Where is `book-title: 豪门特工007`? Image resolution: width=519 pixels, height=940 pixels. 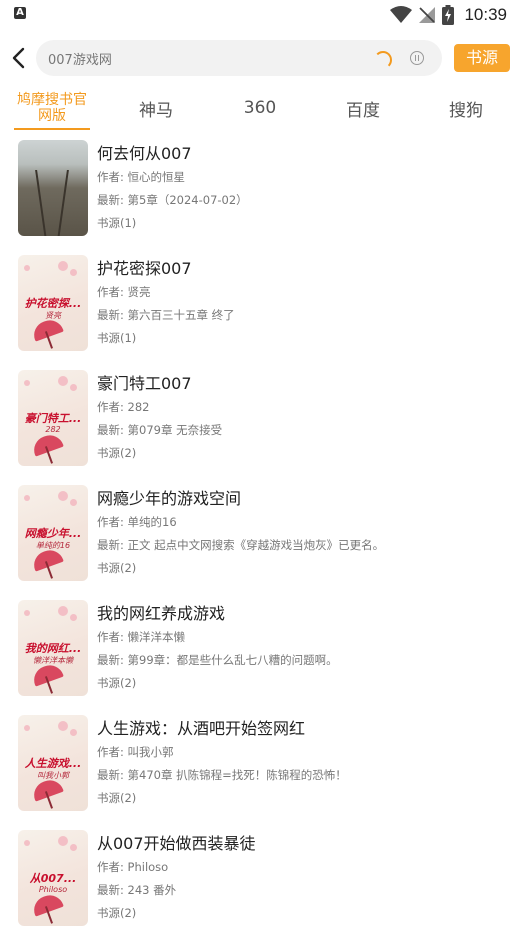
book-title: 豪门特工007 is located at coordinates (144, 383).